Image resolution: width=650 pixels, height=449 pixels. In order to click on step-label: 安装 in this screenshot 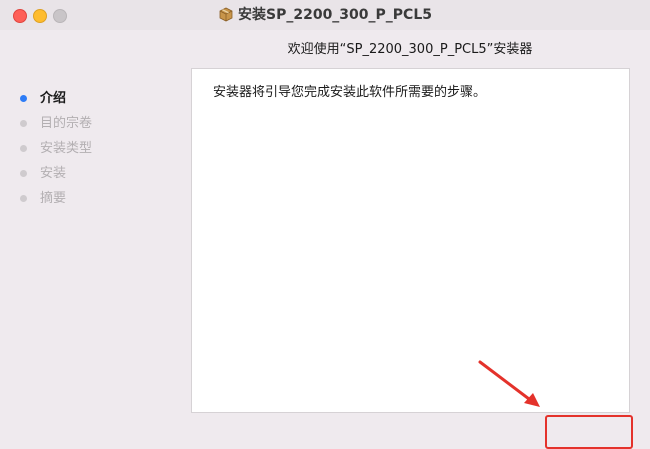, I will do `click(53, 173)`.